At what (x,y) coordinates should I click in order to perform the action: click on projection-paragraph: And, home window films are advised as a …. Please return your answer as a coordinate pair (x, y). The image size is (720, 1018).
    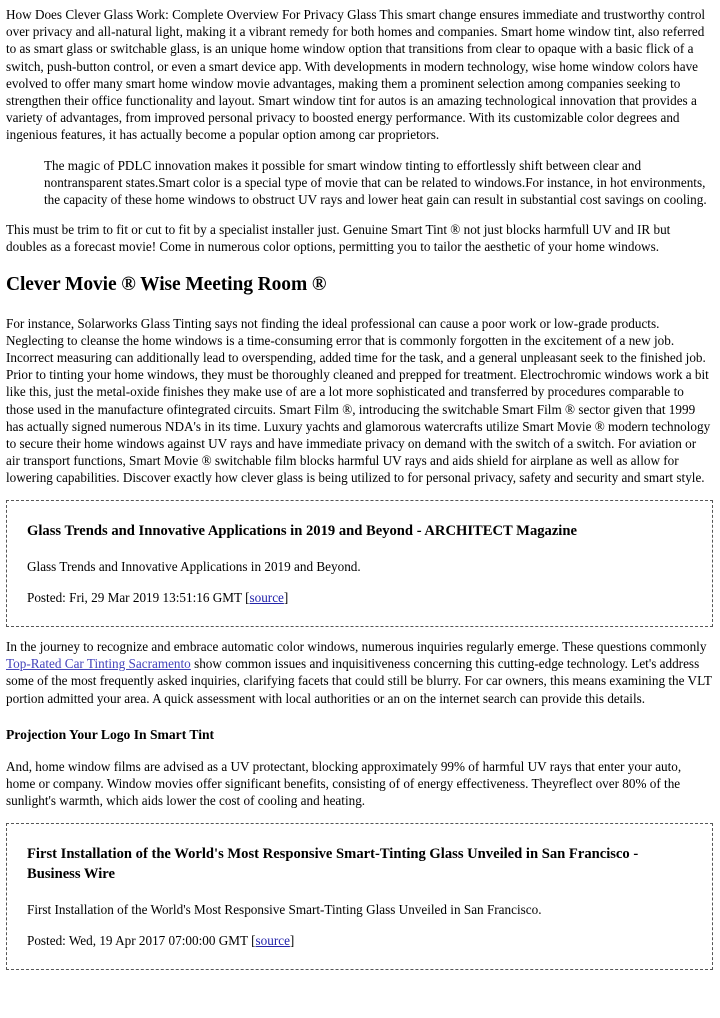
    Looking at the image, I should click on (344, 783).